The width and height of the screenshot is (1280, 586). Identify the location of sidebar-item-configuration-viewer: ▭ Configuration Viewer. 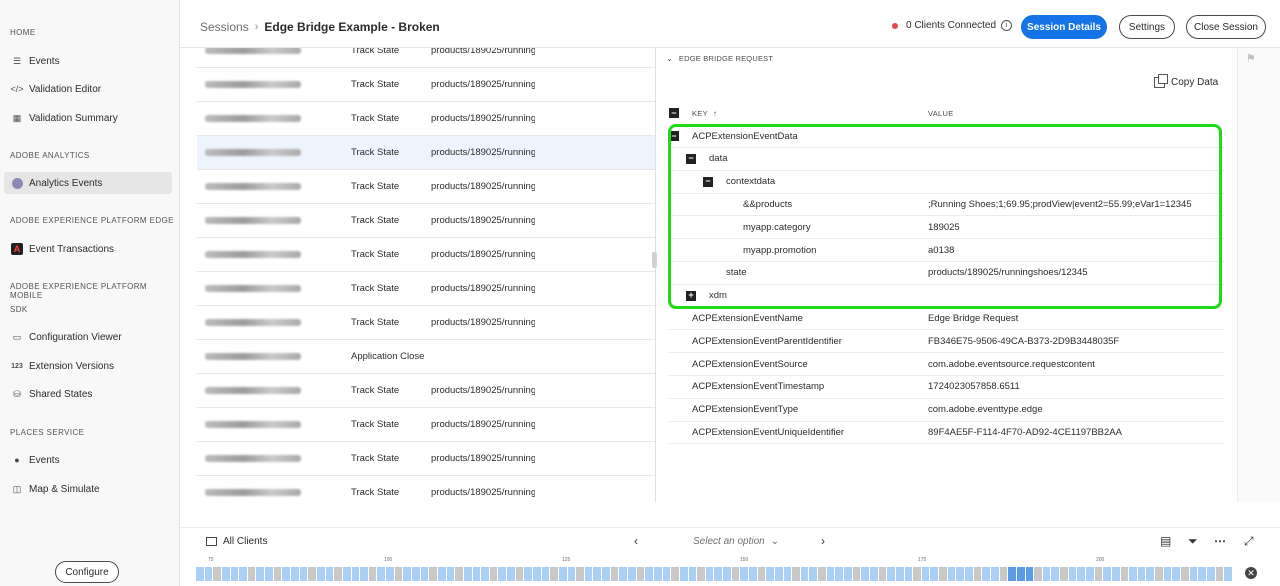
(88, 337).